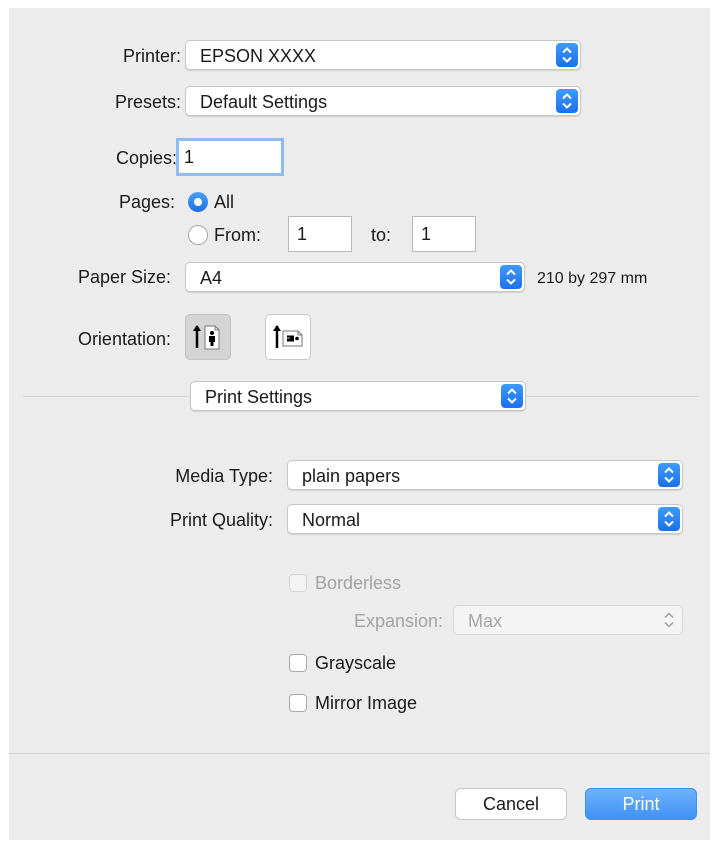  What do you see at coordinates (211, 278) in the screenshot?
I see `paper-size-value: A4` at bounding box center [211, 278].